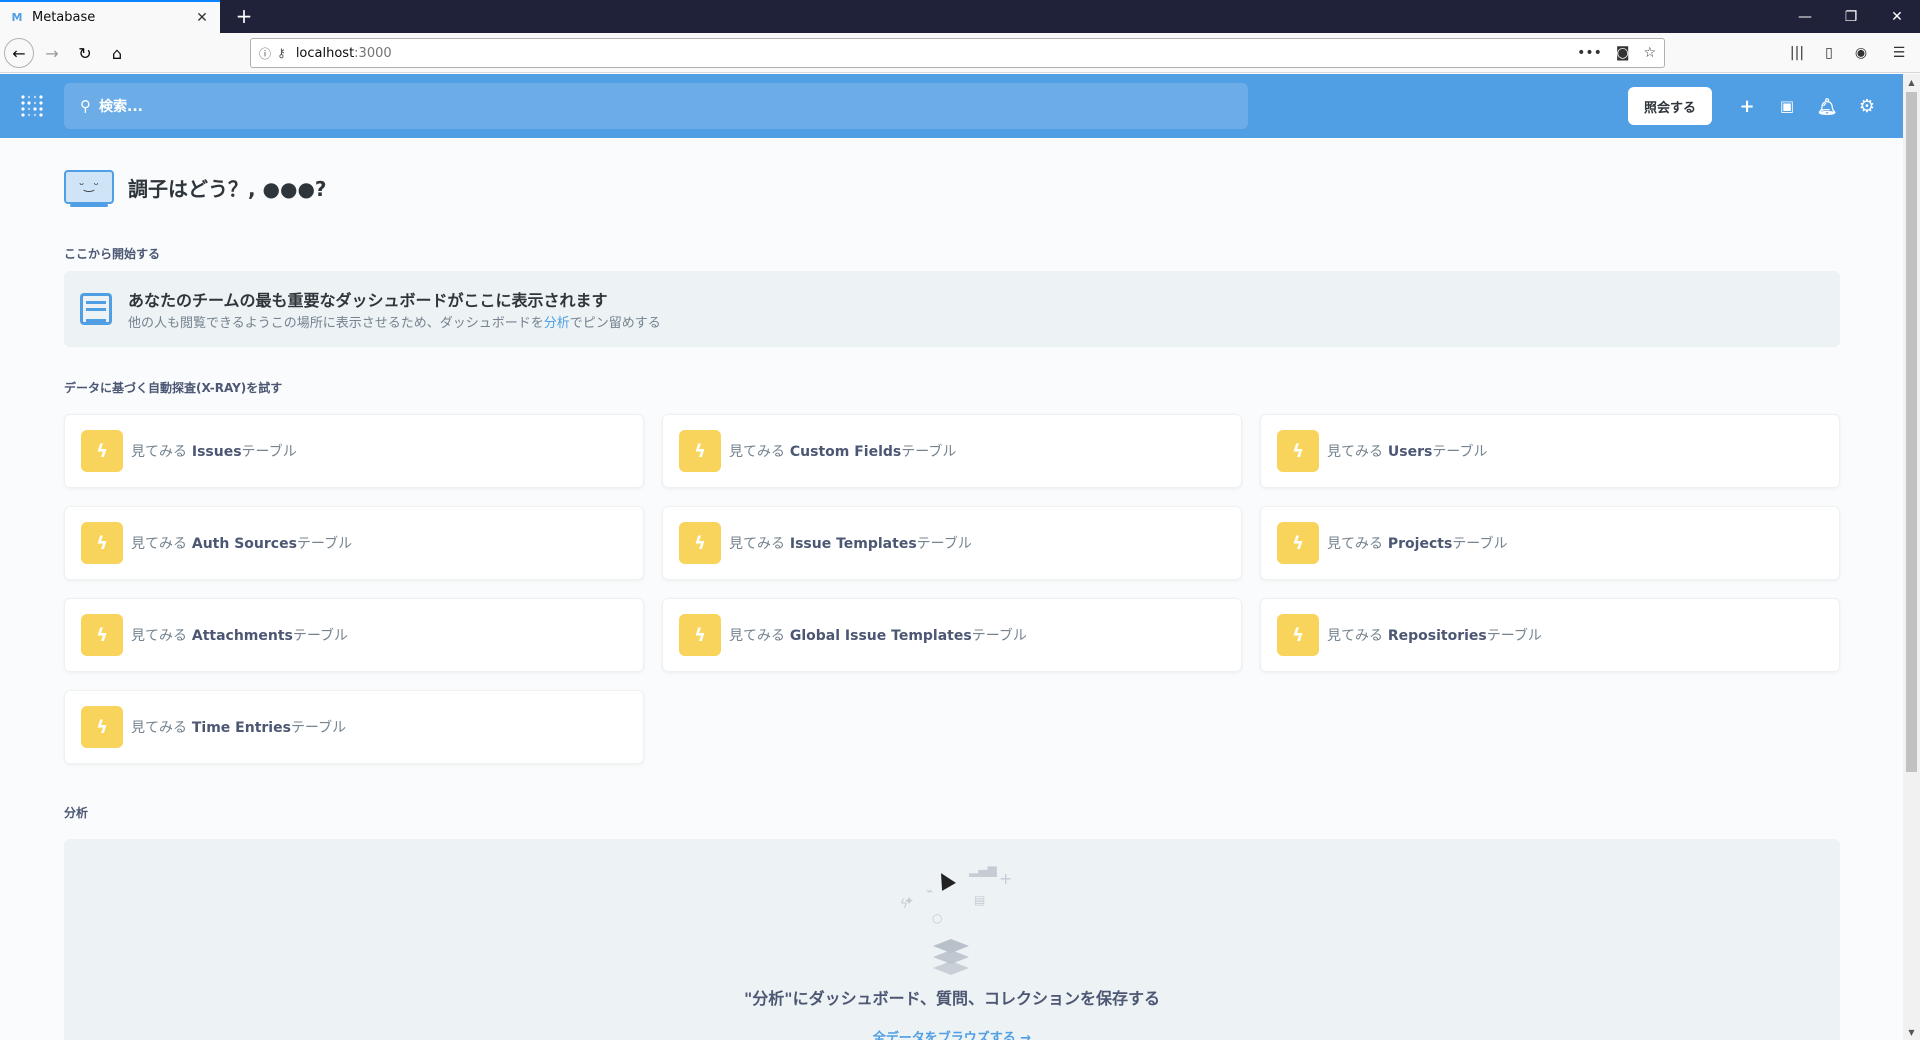 This screenshot has height=1040, width=1920. What do you see at coordinates (1623, 53) in the screenshot?
I see `pocket-icon: ◙` at bounding box center [1623, 53].